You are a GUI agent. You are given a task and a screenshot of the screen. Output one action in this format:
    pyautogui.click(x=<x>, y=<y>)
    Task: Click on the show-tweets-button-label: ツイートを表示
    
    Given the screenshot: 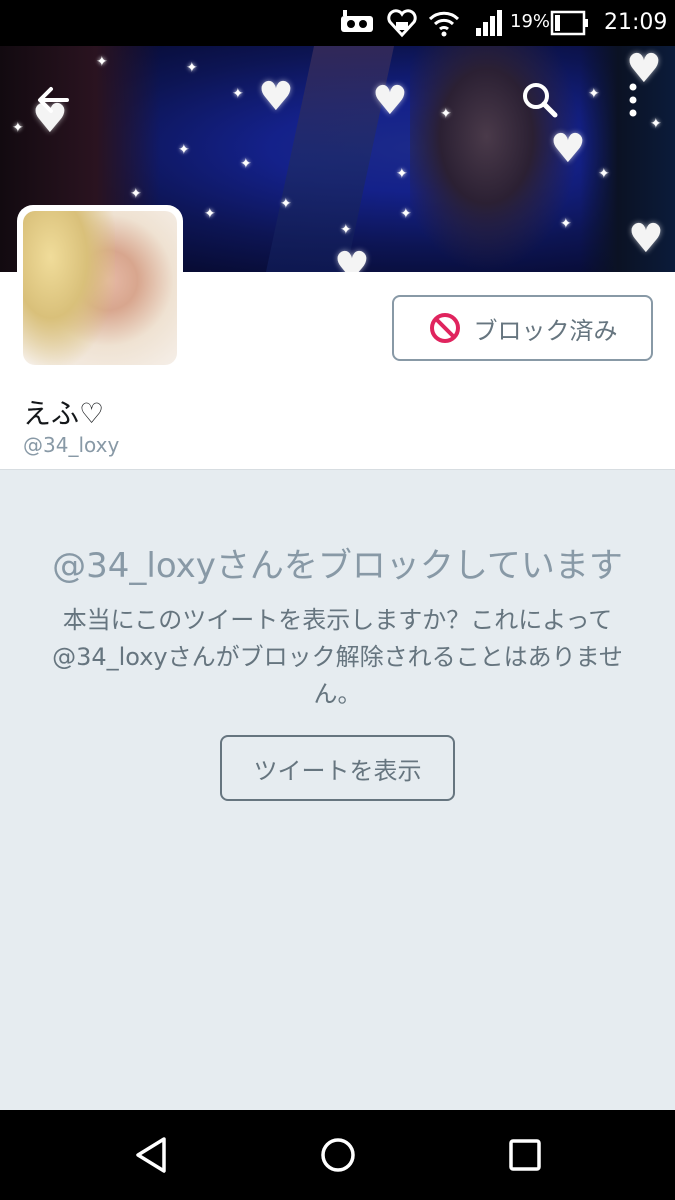 What is the action you would take?
    pyautogui.click(x=337, y=770)
    